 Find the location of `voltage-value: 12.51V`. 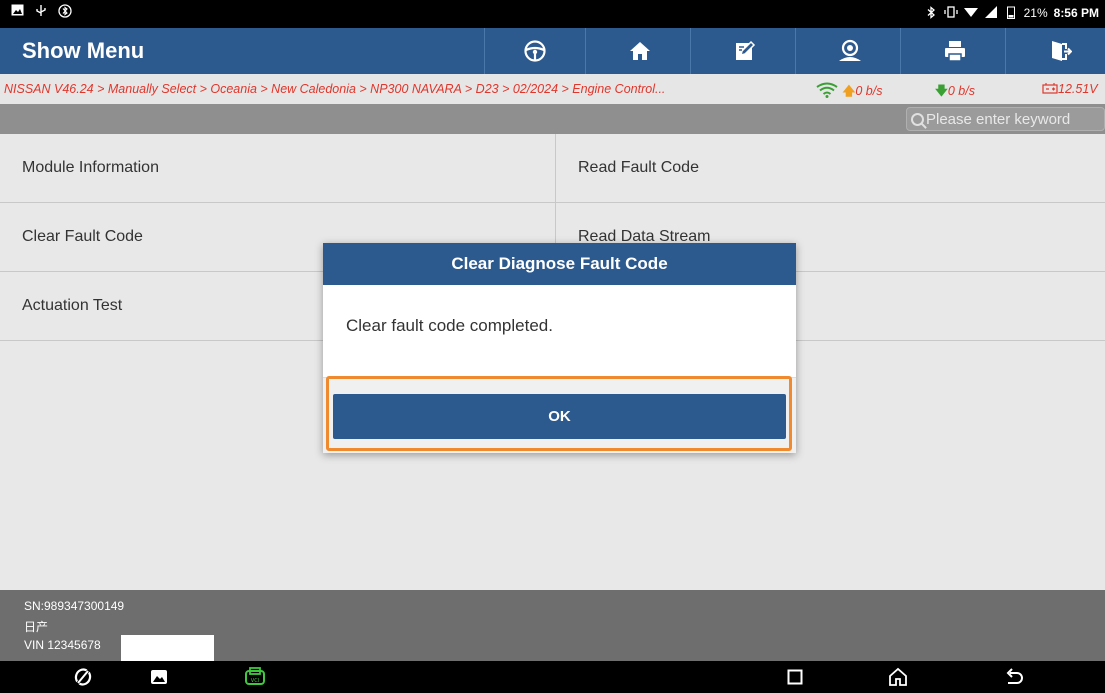

voltage-value: 12.51V is located at coordinates (1078, 89).